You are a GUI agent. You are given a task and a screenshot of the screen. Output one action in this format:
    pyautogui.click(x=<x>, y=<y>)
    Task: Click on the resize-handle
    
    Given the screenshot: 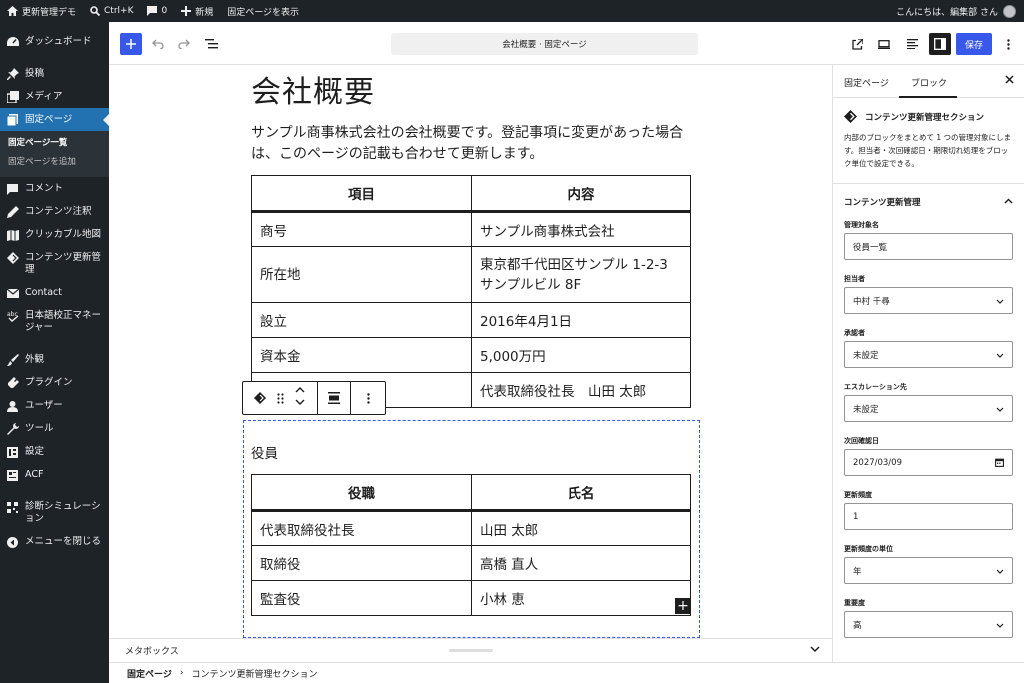 What is the action you would take?
    pyautogui.click(x=471, y=650)
    